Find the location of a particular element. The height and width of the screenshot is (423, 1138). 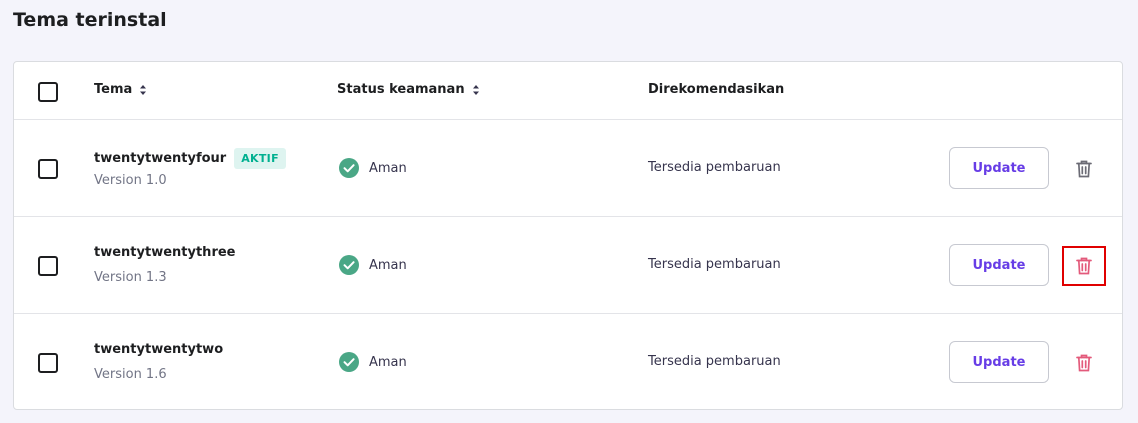

page-title: Tema terinstal is located at coordinates (90, 20).